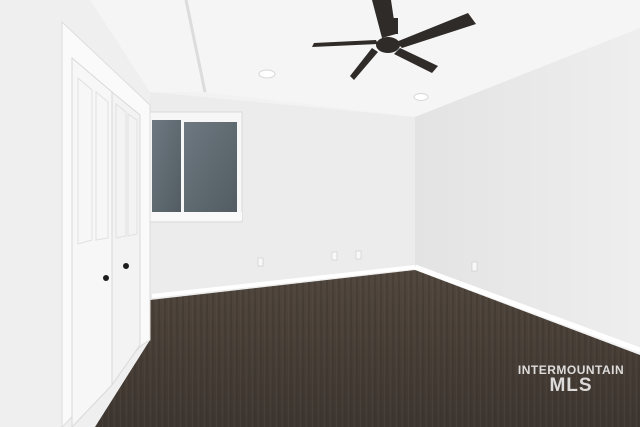  What do you see at coordinates (166, 166) in the screenshot?
I see `window-glass-left` at bounding box center [166, 166].